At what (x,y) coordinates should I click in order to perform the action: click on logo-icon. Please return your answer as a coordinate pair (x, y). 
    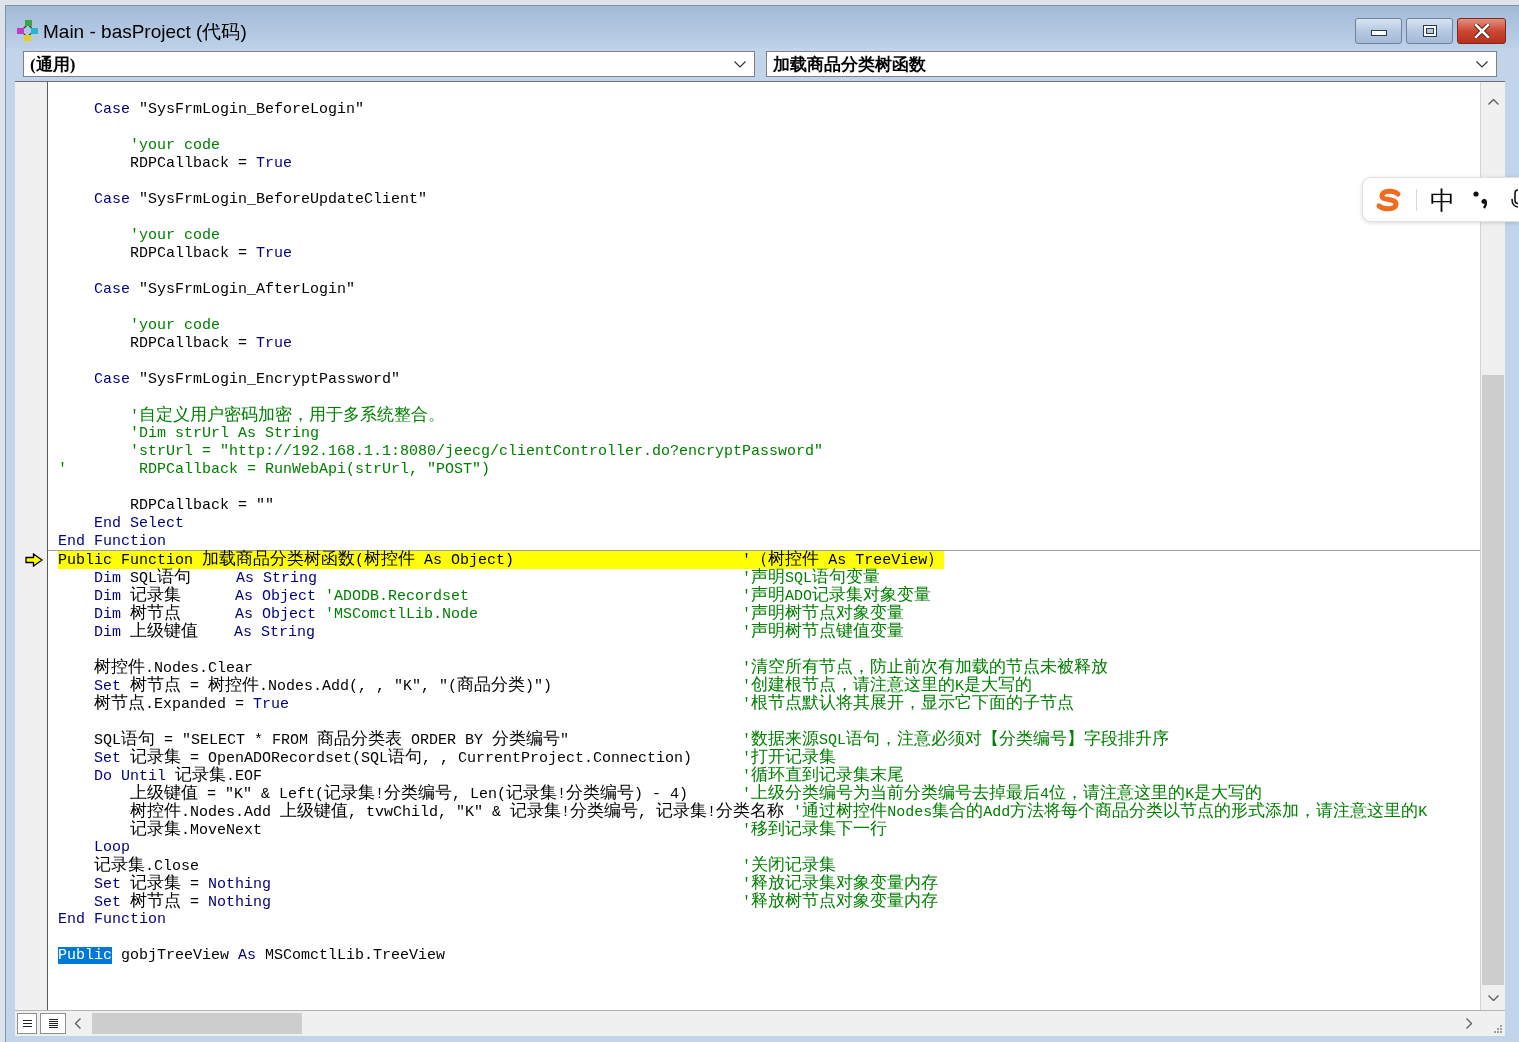
    Looking at the image, I should click on (1389, 199).